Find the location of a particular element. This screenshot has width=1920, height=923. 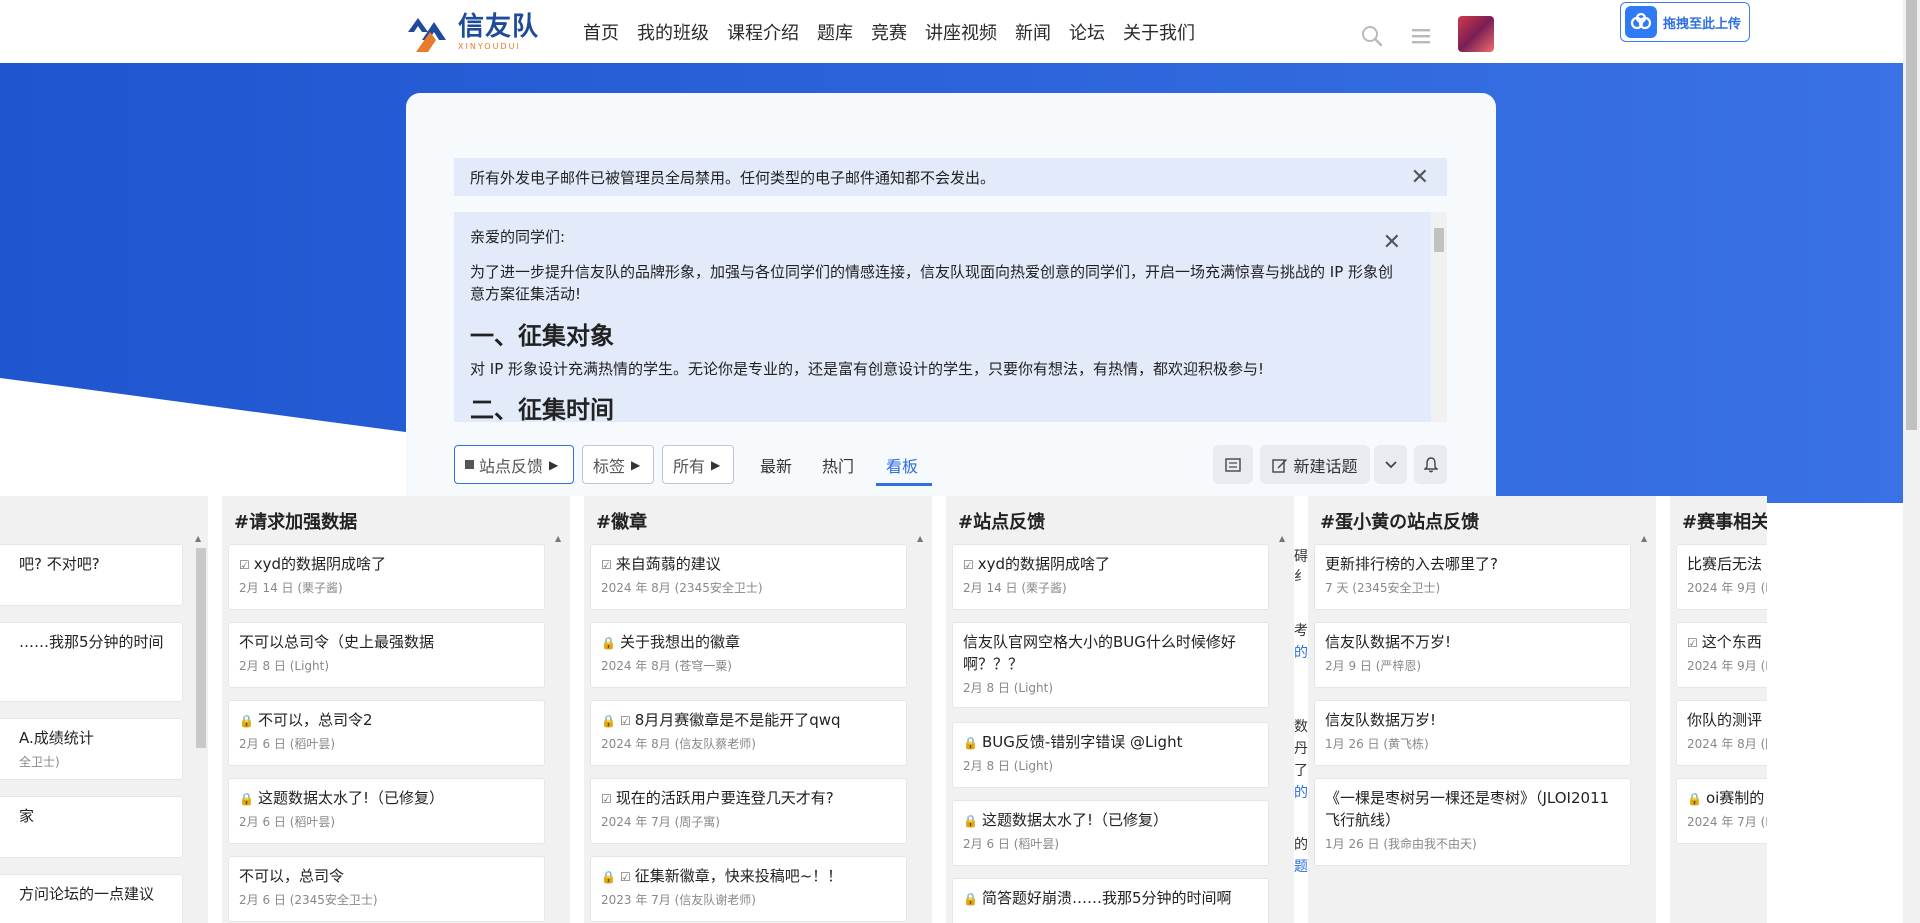

list-item: ☑ 来自蒟蒻的建议 2024 年 8月 (2345安全卫士) is located at coordinates (748, 577).